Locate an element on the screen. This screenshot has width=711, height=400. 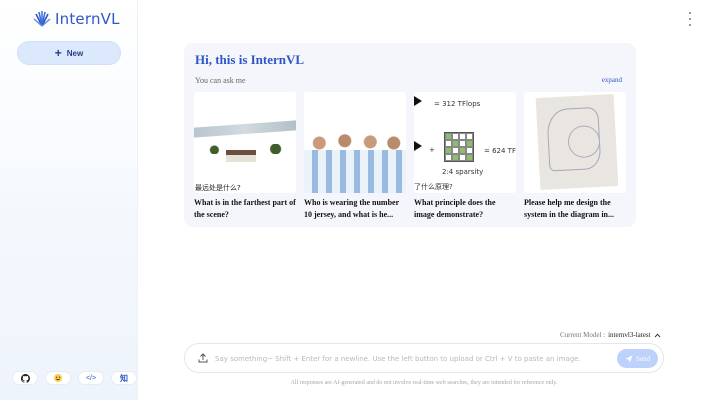
model-label: Current Model : is located at coordinates (583, 335).